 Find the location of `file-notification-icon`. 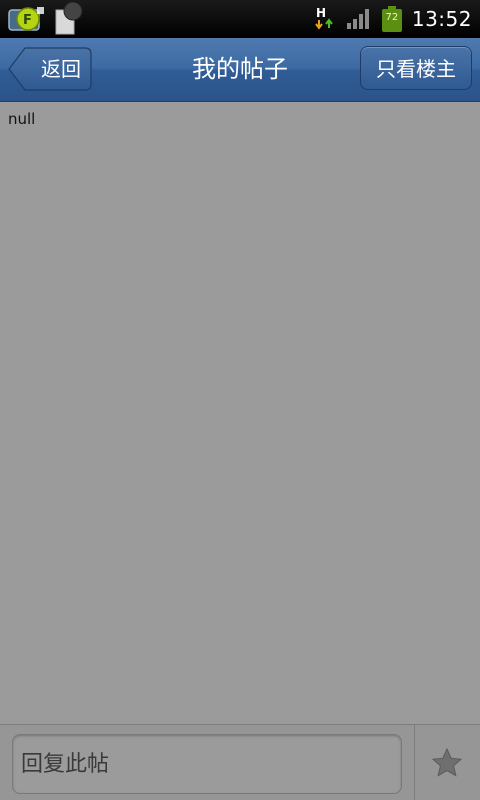

file-notification-icon is located at coordinates (69, 18).